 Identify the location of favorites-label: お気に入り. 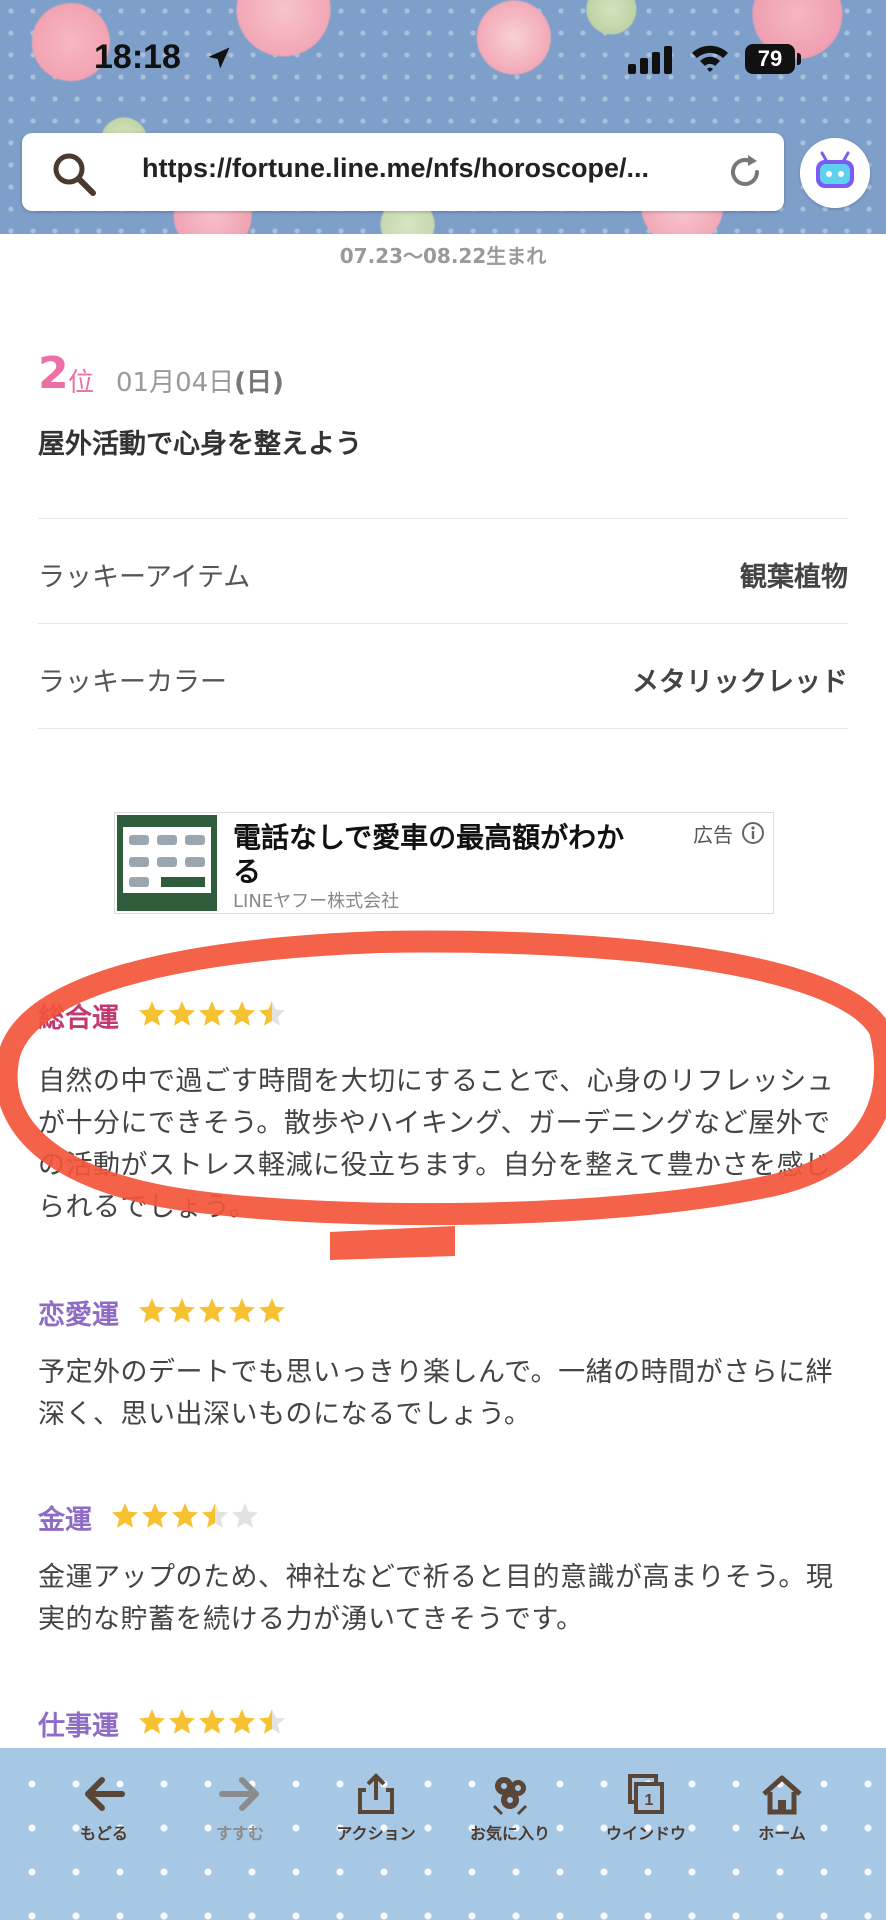
(509, 1833).